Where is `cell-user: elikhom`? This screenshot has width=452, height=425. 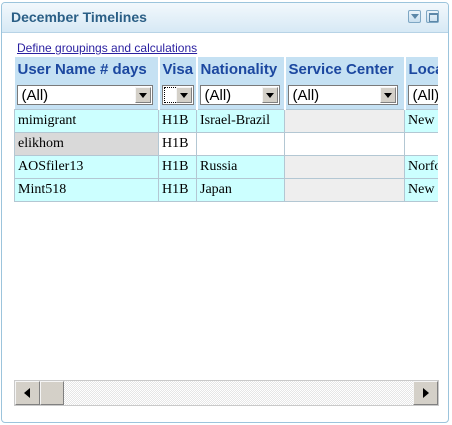
cell-user: elikhom is located at coordinates (86, 144).